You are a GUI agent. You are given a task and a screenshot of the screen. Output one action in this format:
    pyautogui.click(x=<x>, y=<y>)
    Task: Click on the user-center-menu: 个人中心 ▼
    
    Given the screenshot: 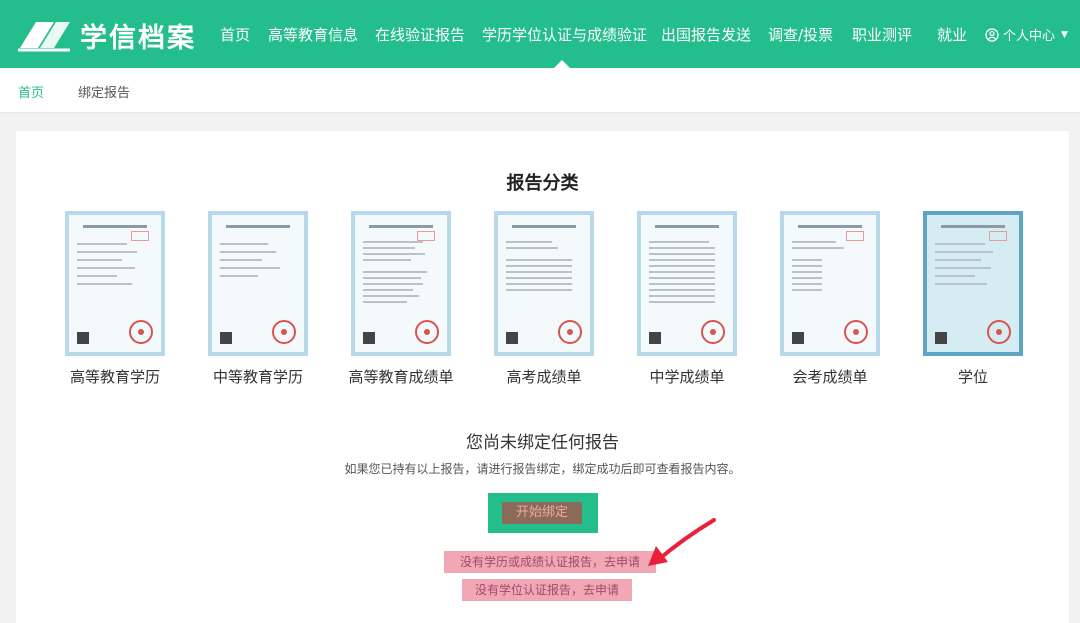 What is the action you would take?
    pyautogui.click(x=1026, y=34)
    